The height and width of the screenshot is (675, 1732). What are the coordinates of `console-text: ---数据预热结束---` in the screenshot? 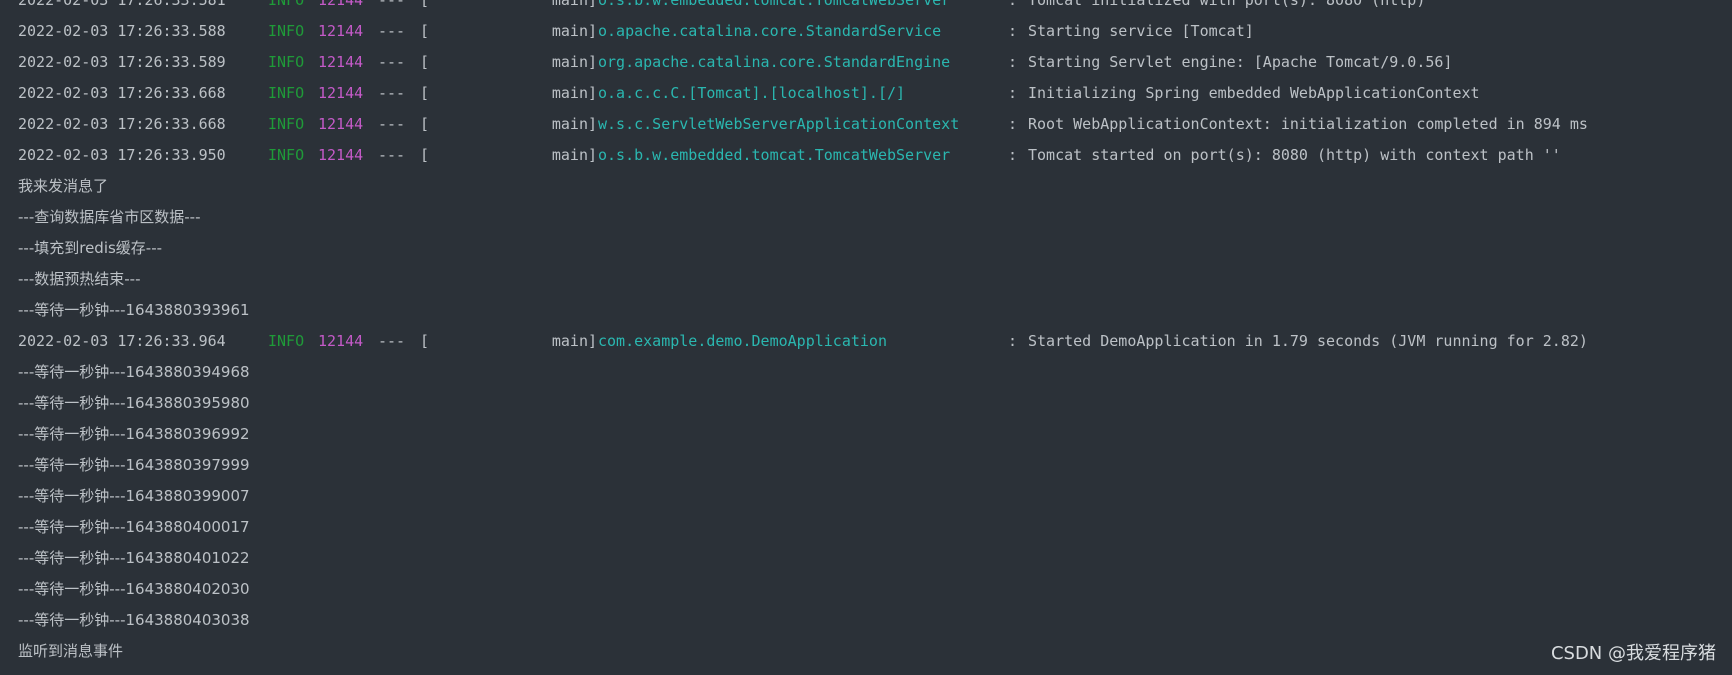 It's located at (79, 279).